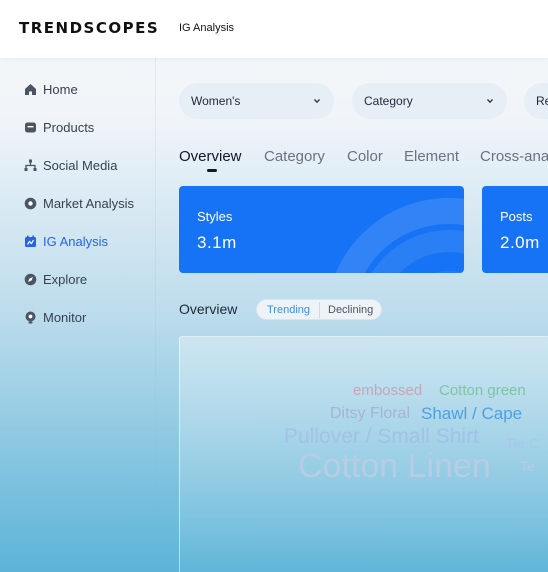  Describe the element at coordinates (212, 170) in the screenshot. I see `active-tab-indicator` at that location.